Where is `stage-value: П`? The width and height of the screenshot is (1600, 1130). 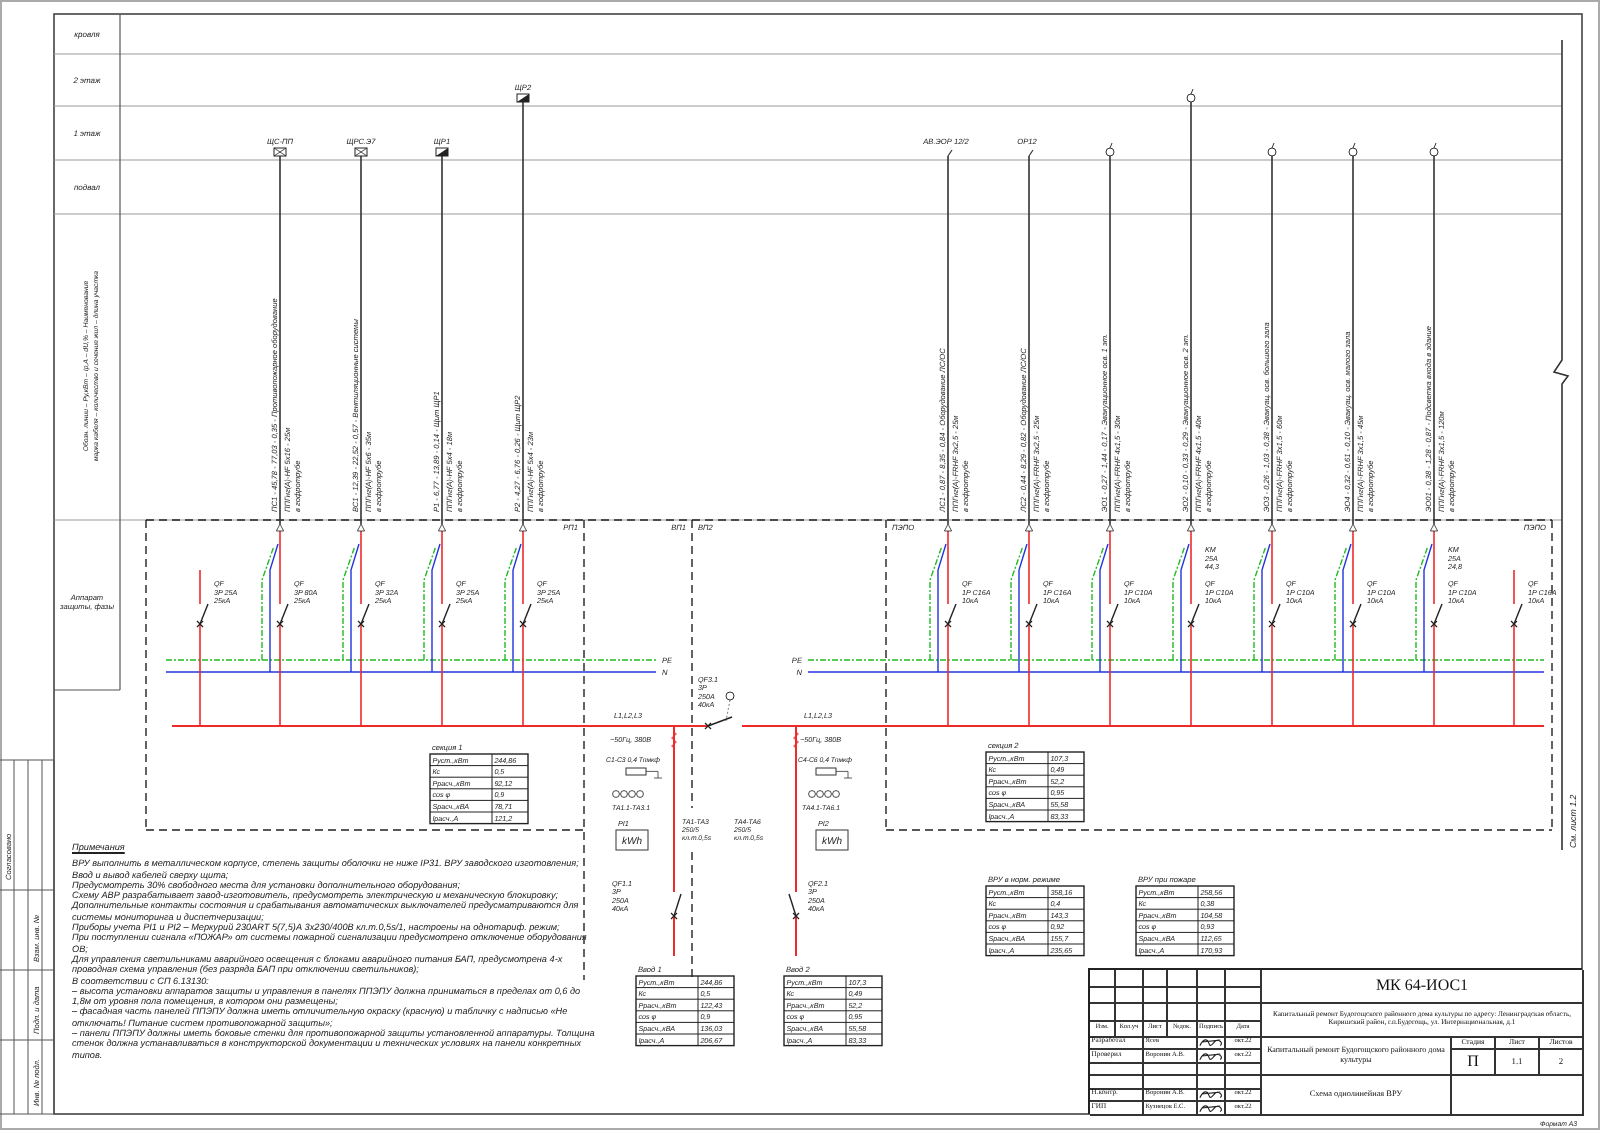
stage-value: П is located at coordinates (1474, 1063).